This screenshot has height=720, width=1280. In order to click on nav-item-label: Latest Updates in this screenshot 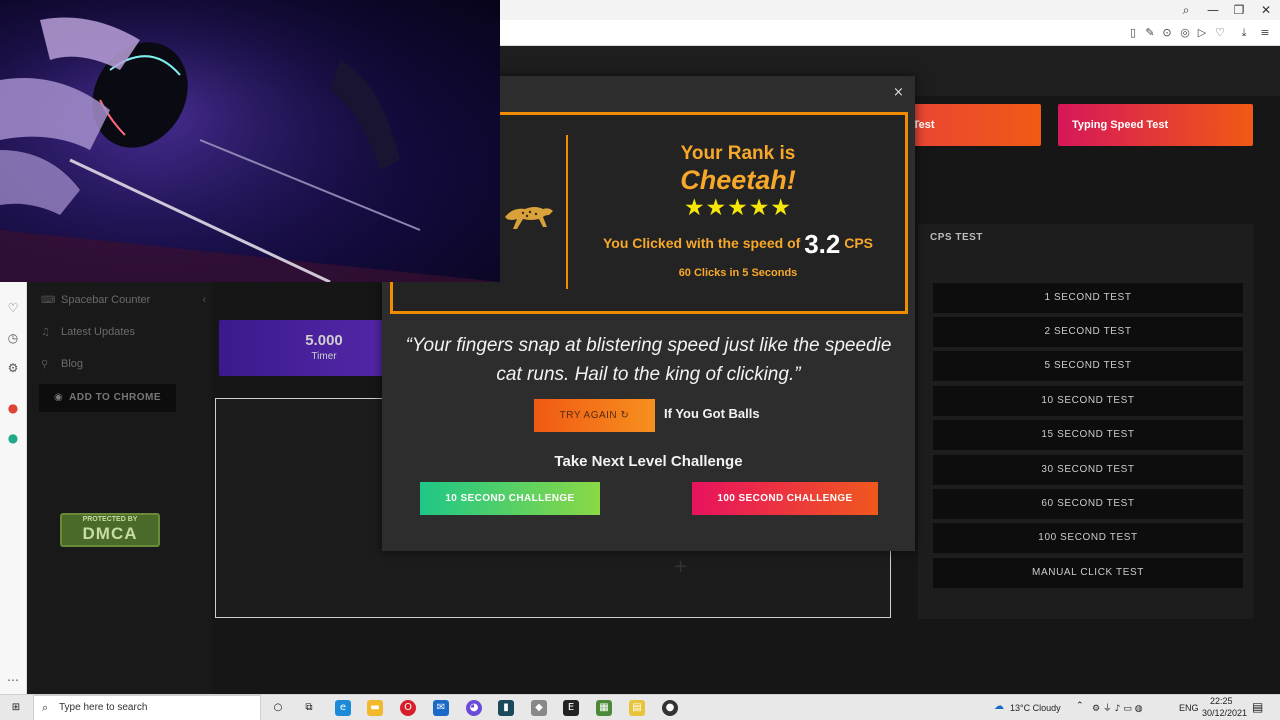, I will do `click(98, 332)`.